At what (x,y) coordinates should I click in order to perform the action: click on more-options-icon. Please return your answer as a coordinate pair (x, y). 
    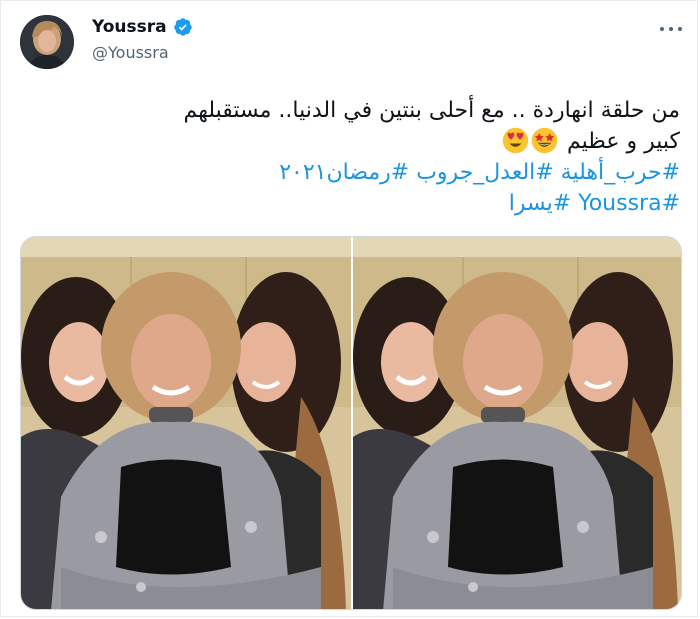
    Looking at the image, I should click on (671, 29).